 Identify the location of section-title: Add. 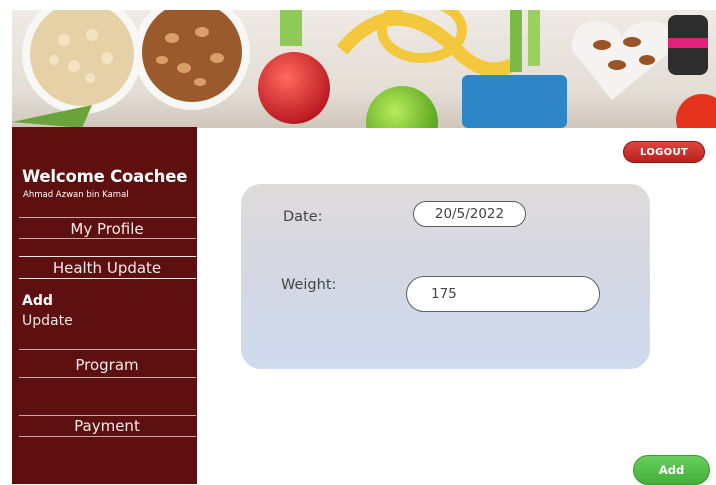
(37, 301).